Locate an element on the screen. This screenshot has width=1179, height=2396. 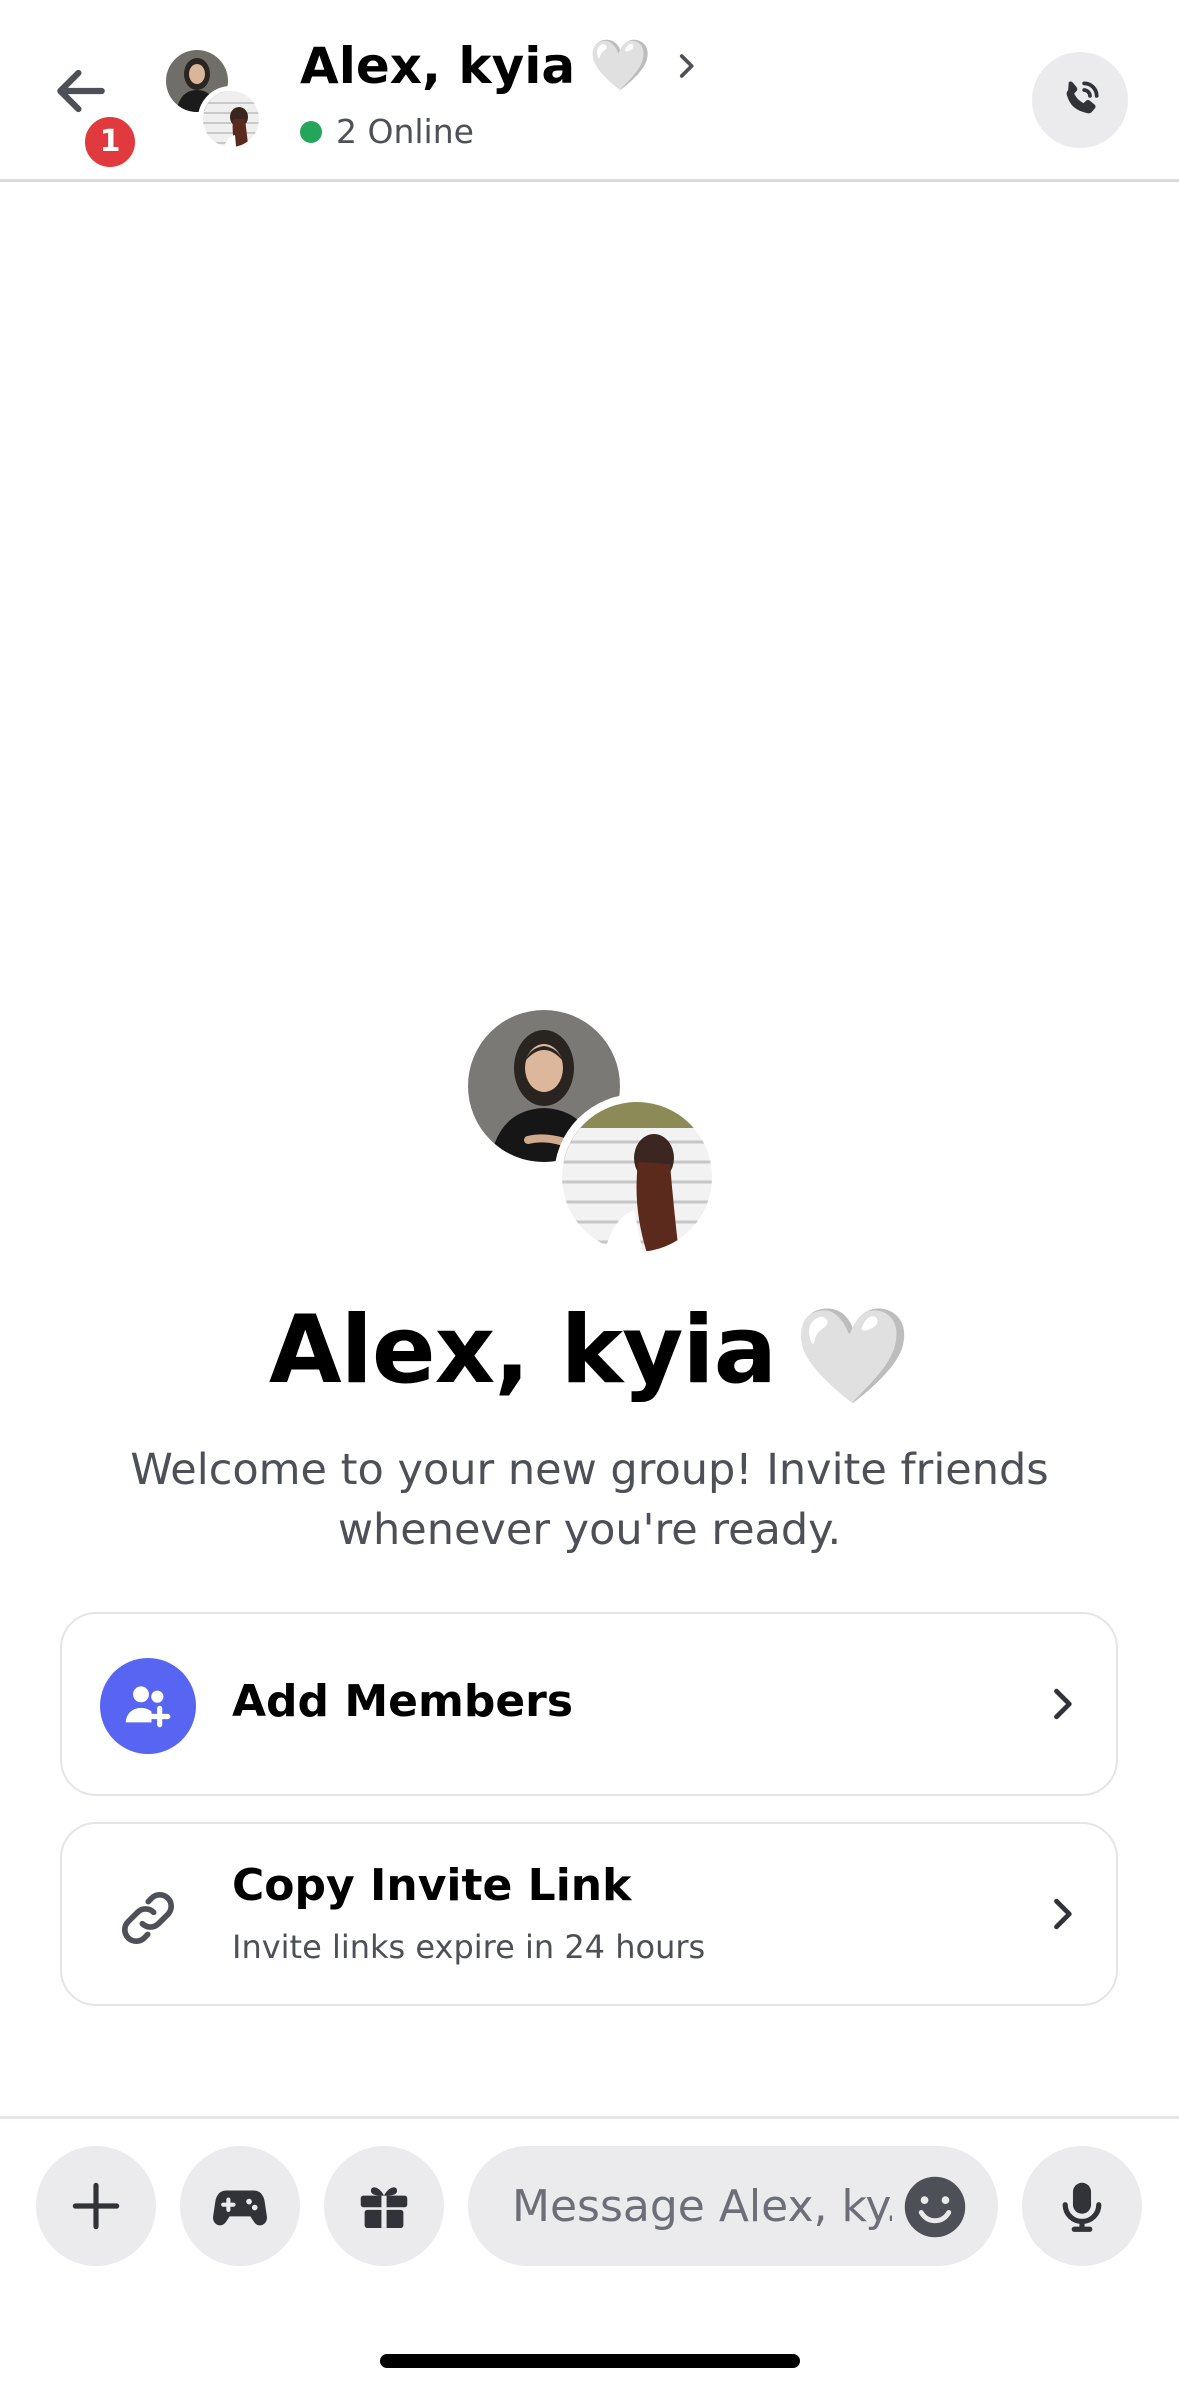
plus-icon is located at coordinates (96, 2206).